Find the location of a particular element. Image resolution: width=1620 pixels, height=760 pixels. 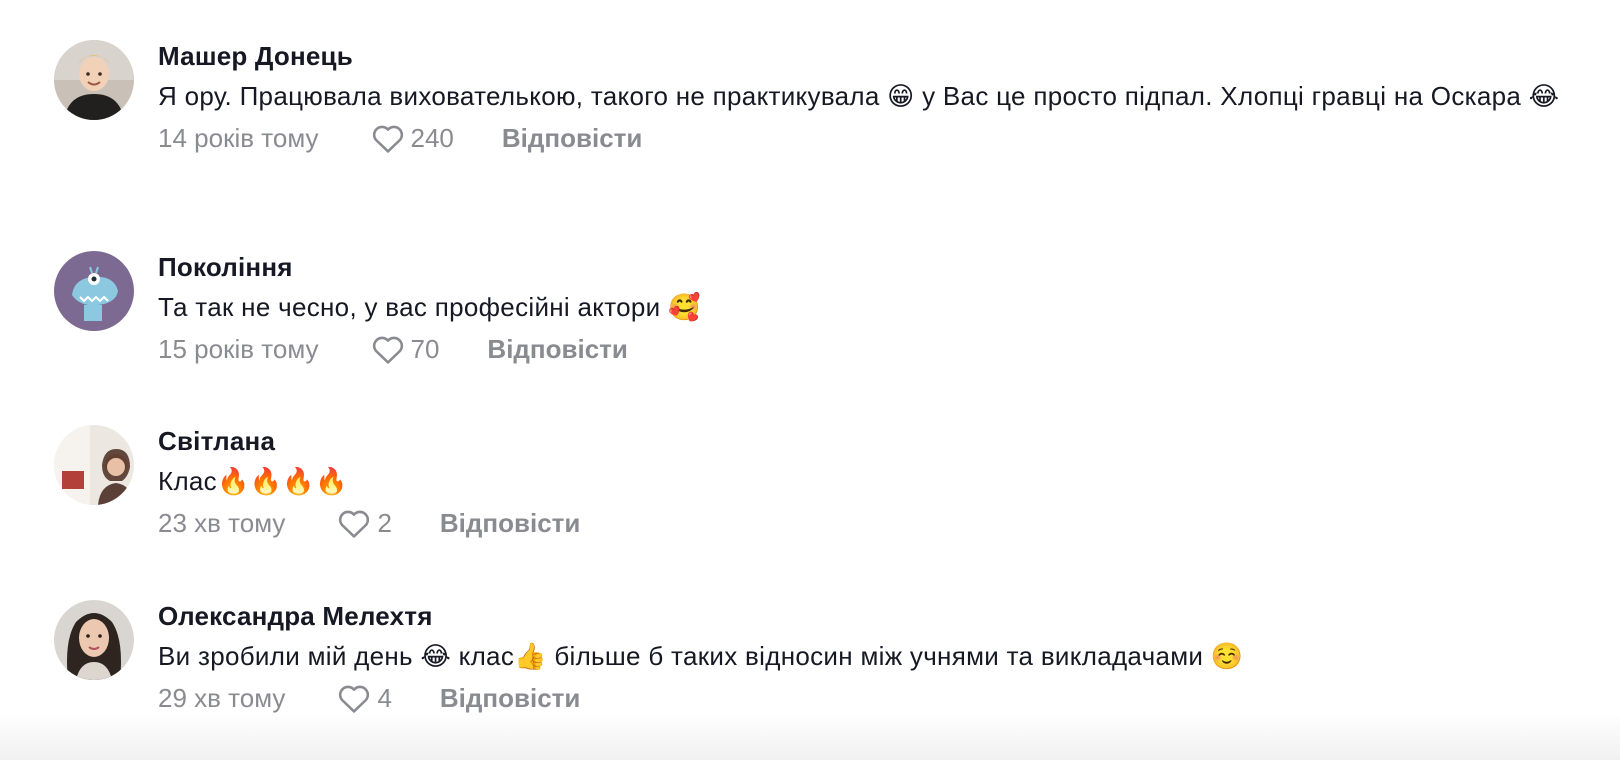

comment-timestamp: 29 хв тому is located at coordinates (222, 697).